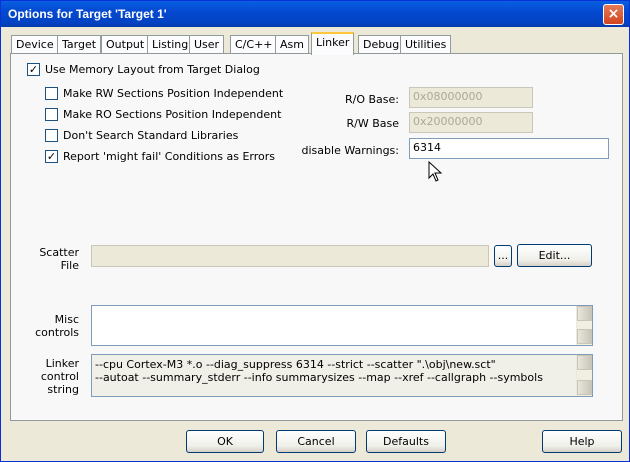 The width and height of the screenshot is (630, 462). What do you see at coordinates (207, 44) in the screenshot?
I see `tab-user: User` at bounding box center [207, 44].